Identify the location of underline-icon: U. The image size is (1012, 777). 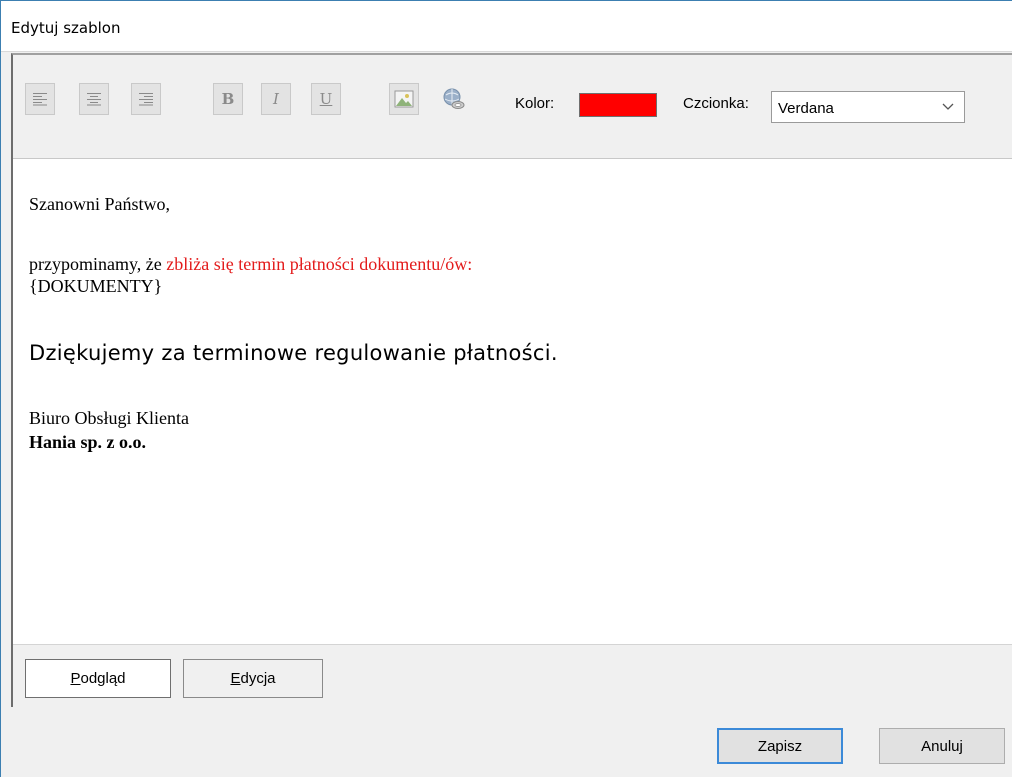
(326, 99).